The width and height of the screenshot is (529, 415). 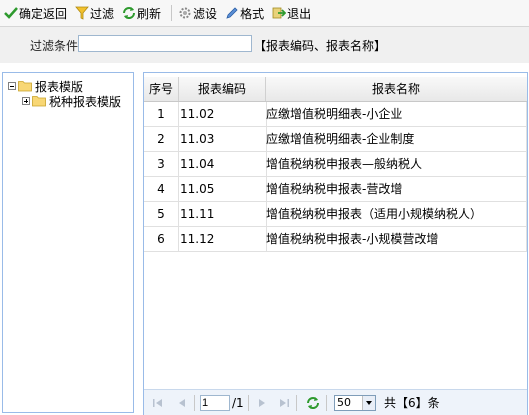 What do you see at coordinates (223, 214) in the screenshot?
I see `row-code: 11.11` at bounding box center [223, 214].